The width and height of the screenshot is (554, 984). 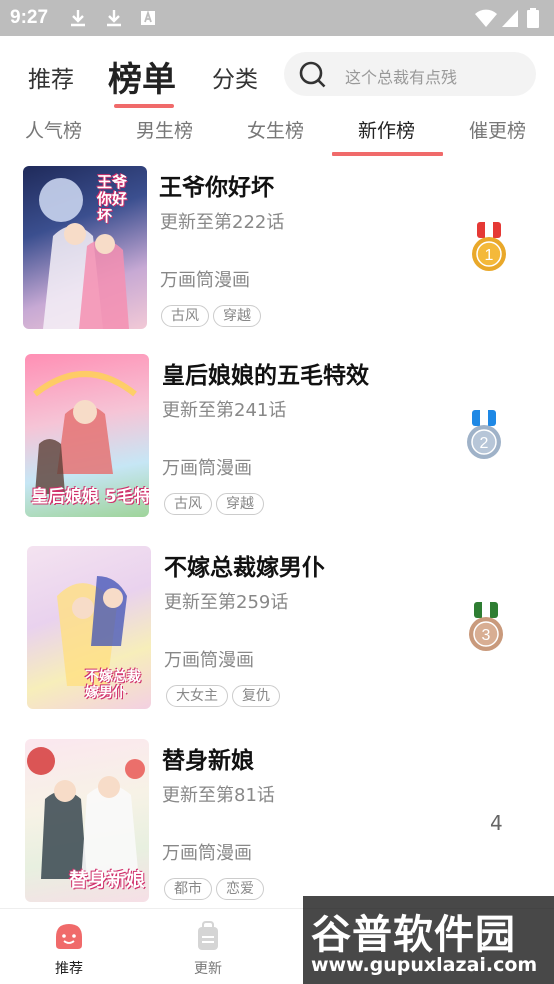 I want to click on comic-title: 皇后娘娘的五毛特效, so click(x=265, y=376).